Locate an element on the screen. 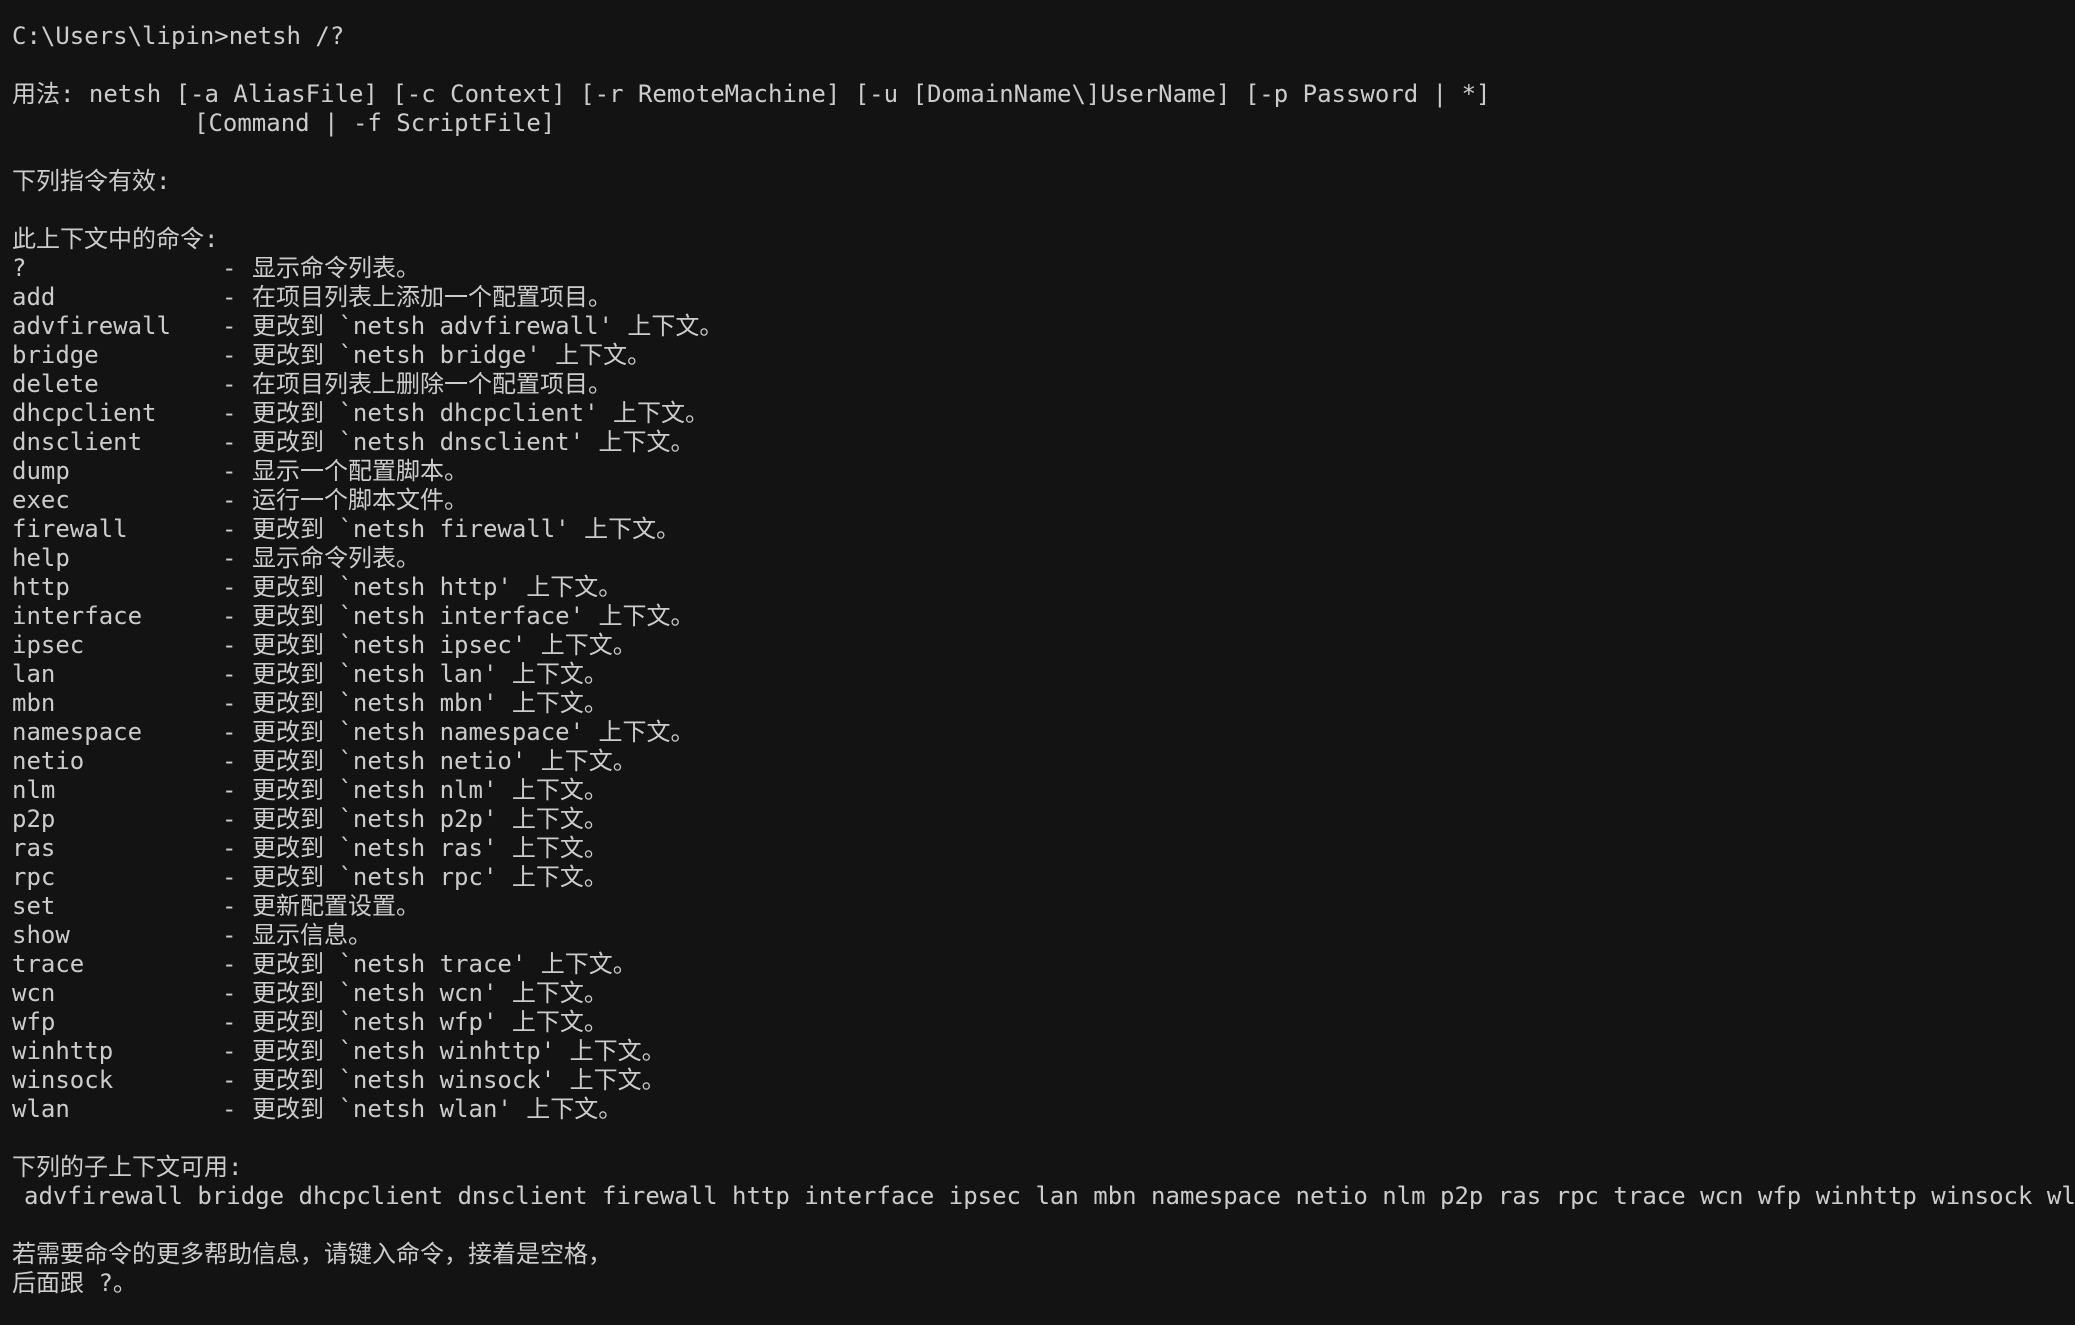 The width and height of the screenshot is (2075, 1325). command-description: 更改到 `netsh wcn' 上下文。 is located at coordinates (430, 993).